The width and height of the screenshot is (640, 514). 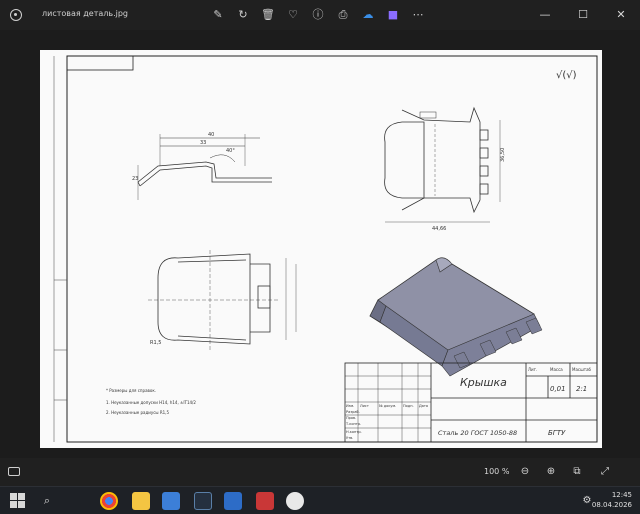 I want to click on tb-lit-label: Лит., so click(x=532, y=369).